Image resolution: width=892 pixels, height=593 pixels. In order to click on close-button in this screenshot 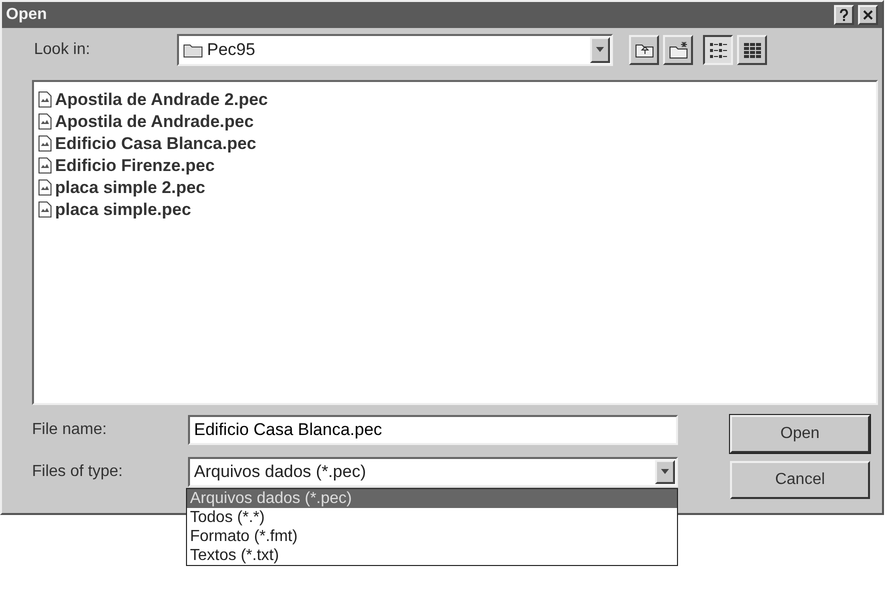, I will do `click(868, 15)`.